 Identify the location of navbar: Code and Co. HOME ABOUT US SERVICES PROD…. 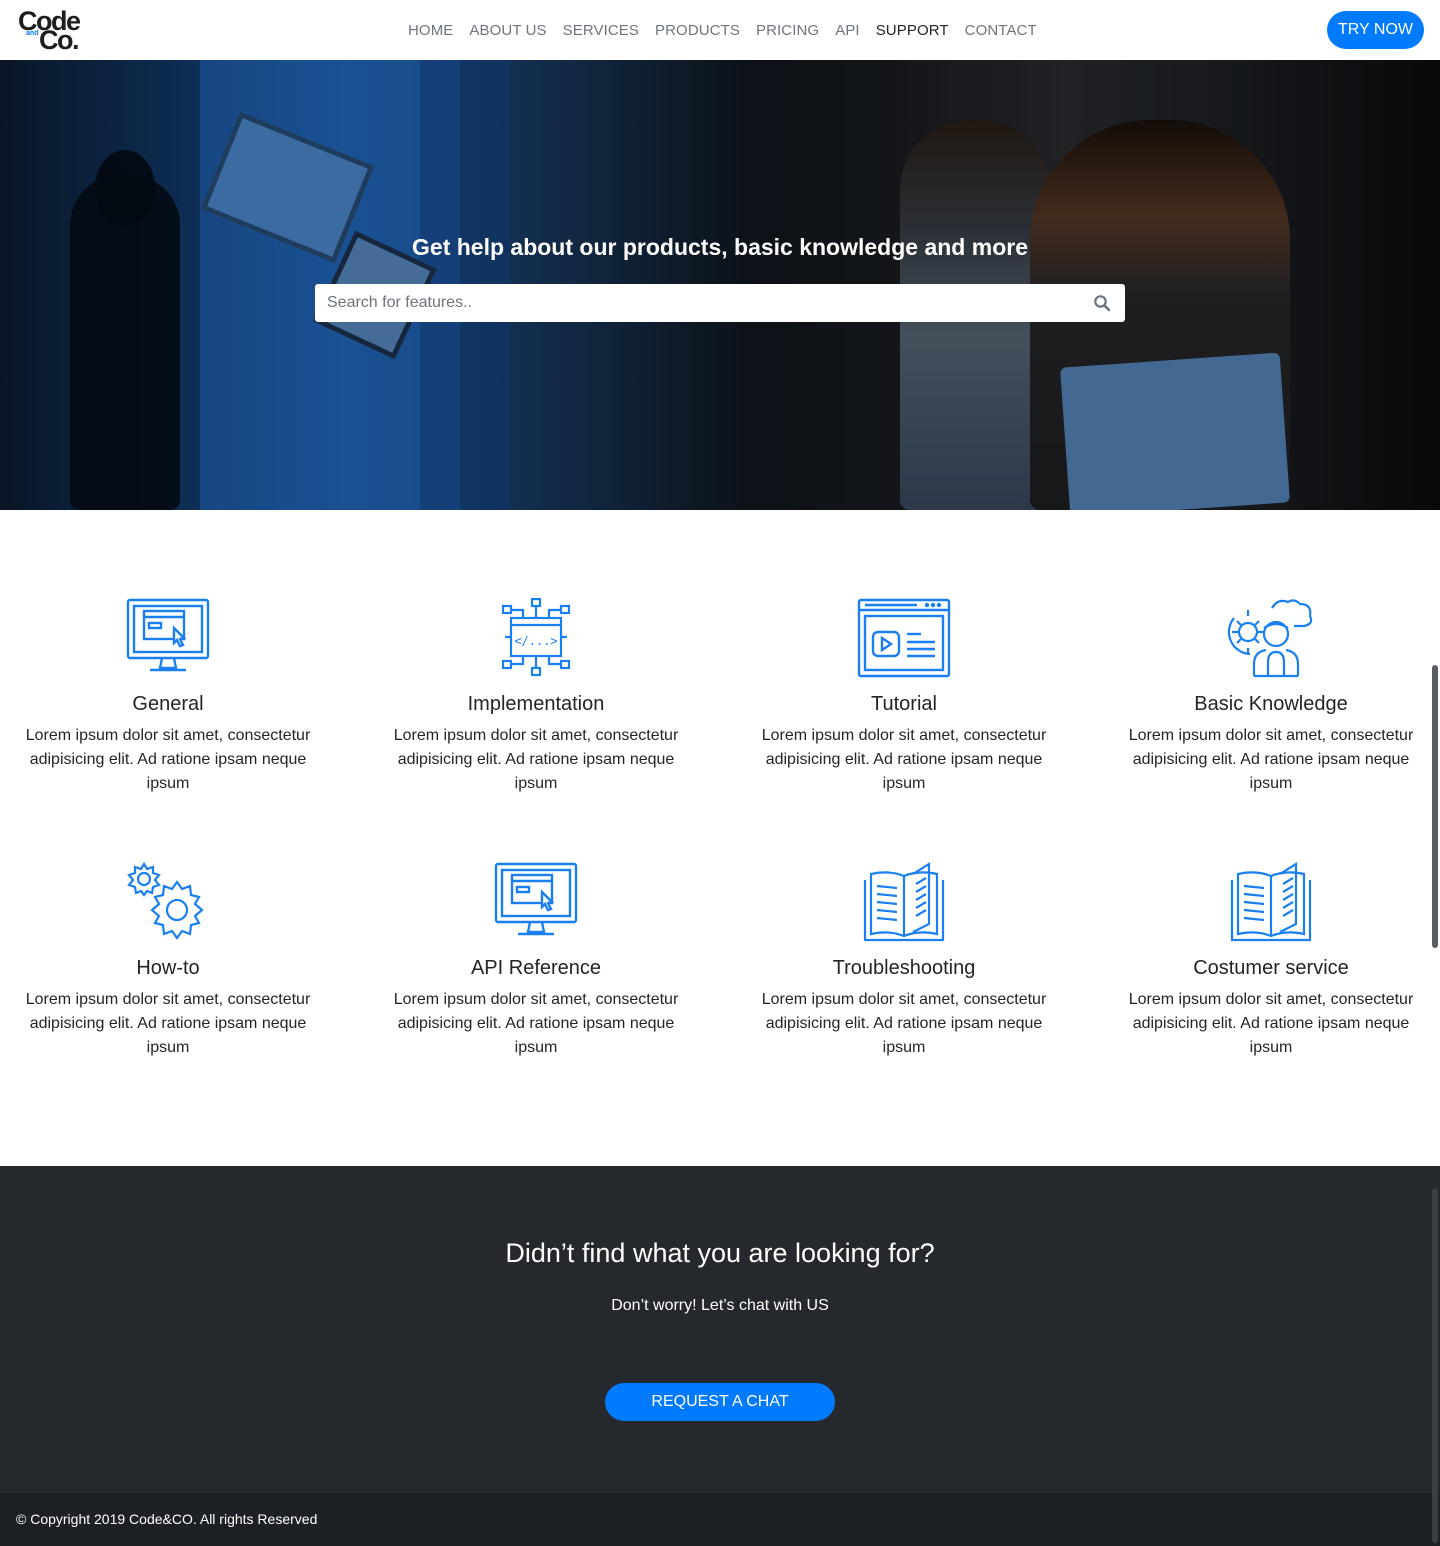
(720, 30).